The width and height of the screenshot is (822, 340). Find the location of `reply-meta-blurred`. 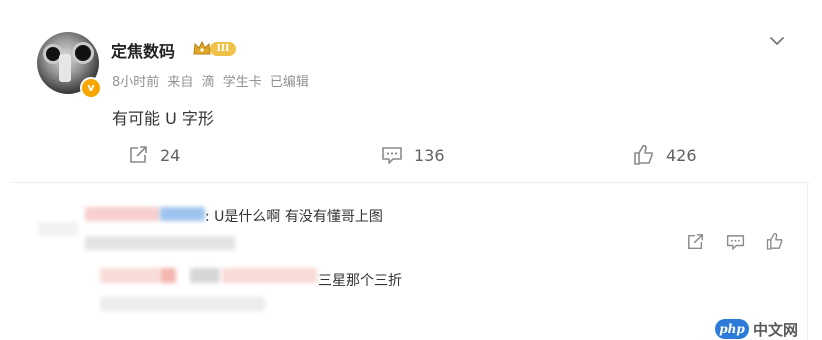

reply-meta-blurred is located at coordinates (182, 304).